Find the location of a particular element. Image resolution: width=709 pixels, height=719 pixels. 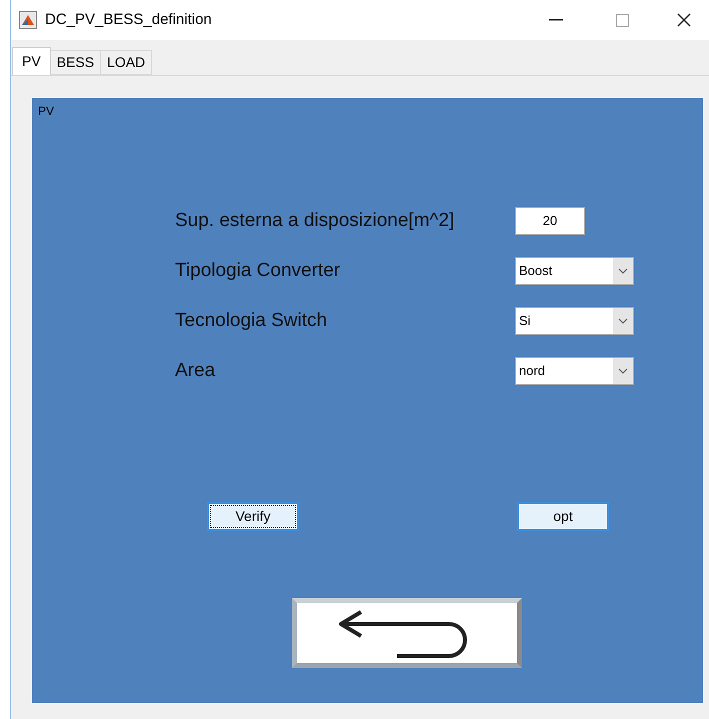

close-icon is located at coordinates (684, 20).